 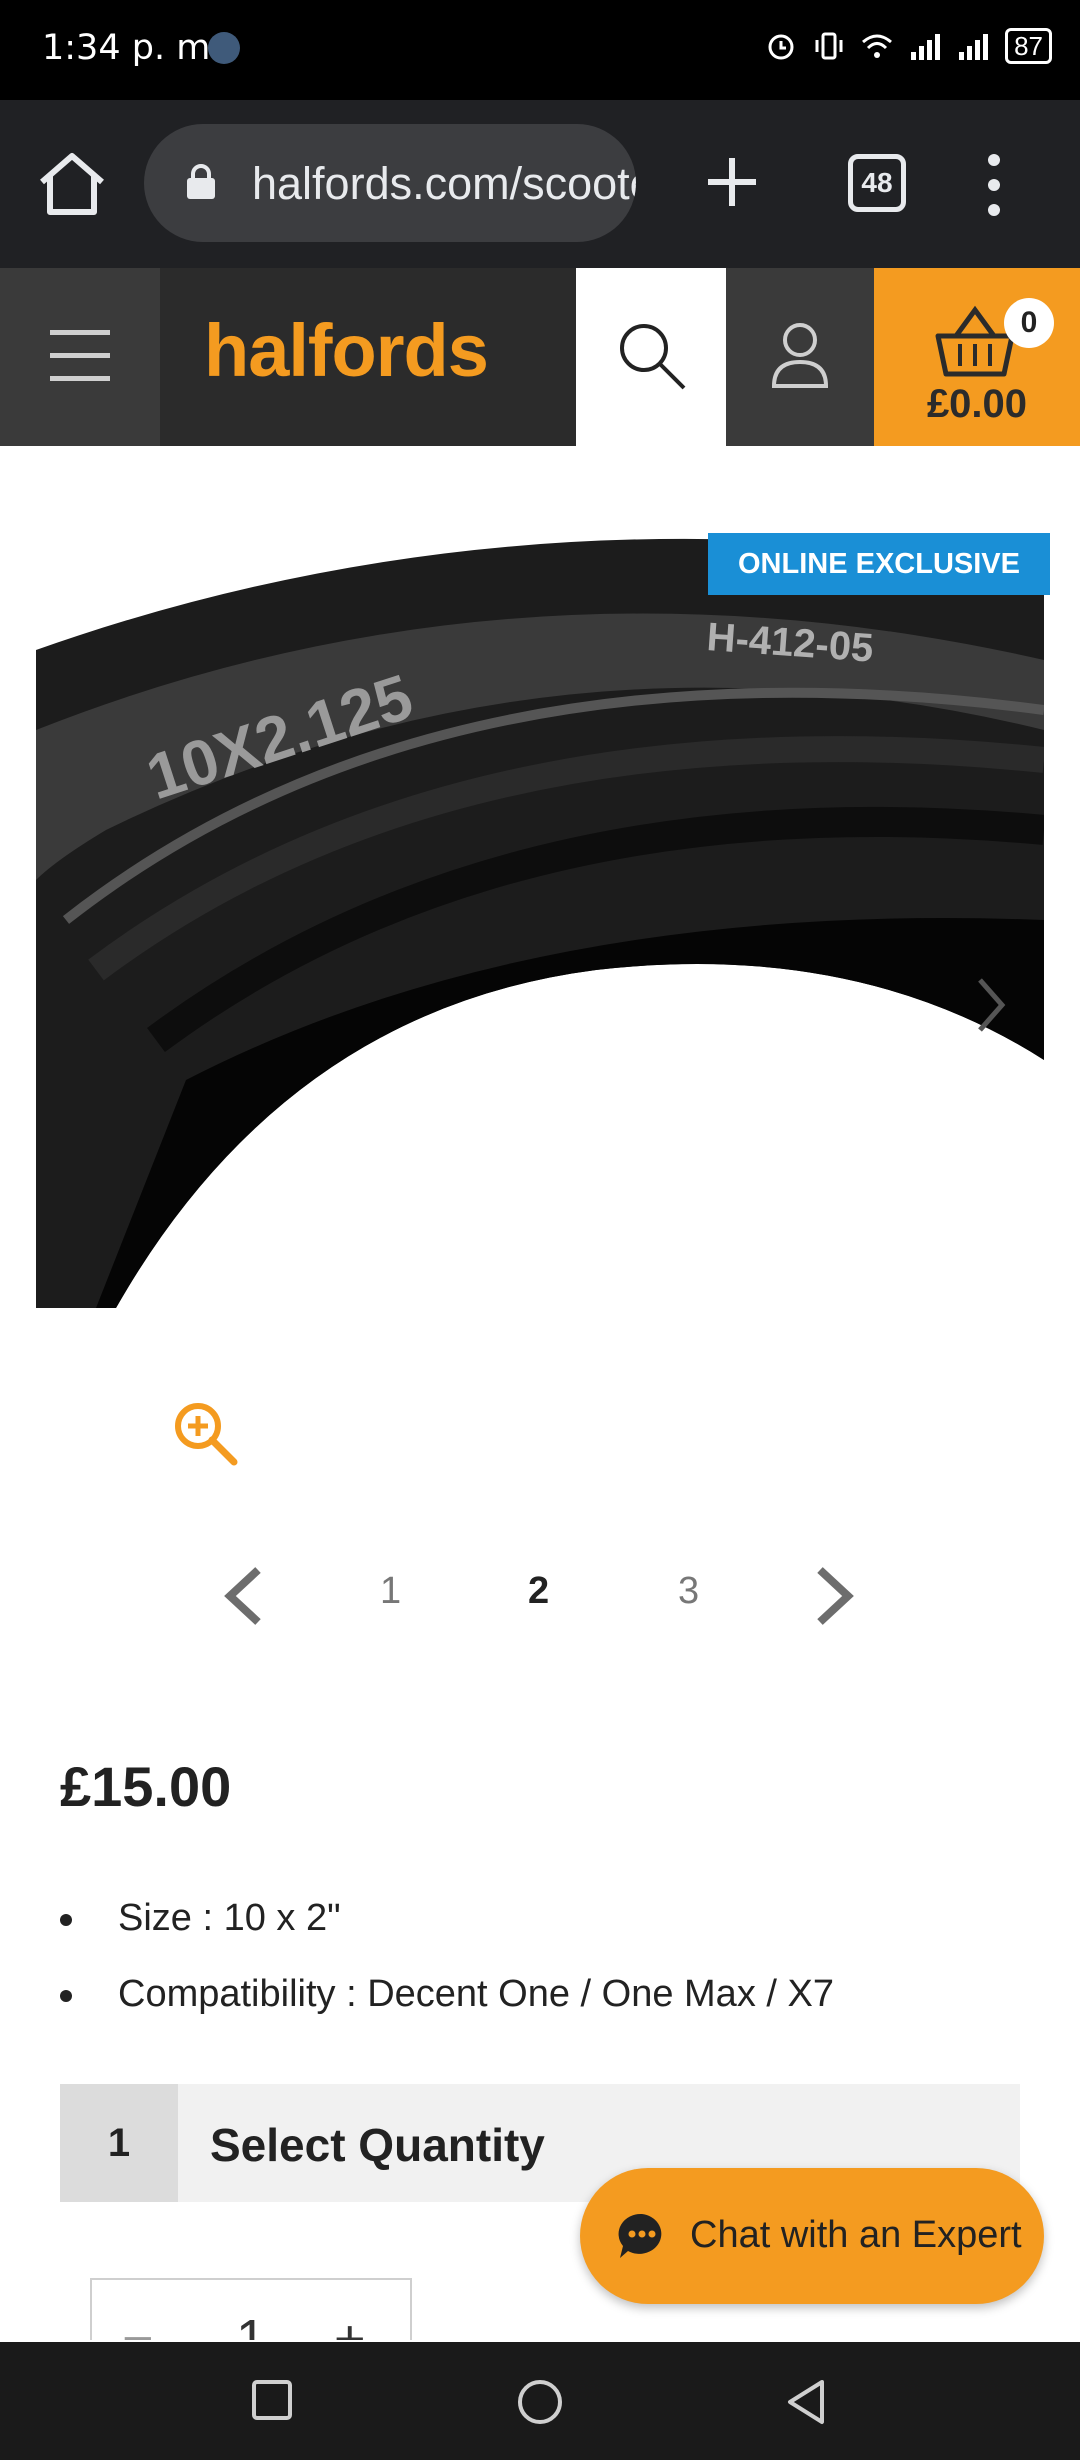 I want to click on wifi-icon, so click(x=877, y=46).